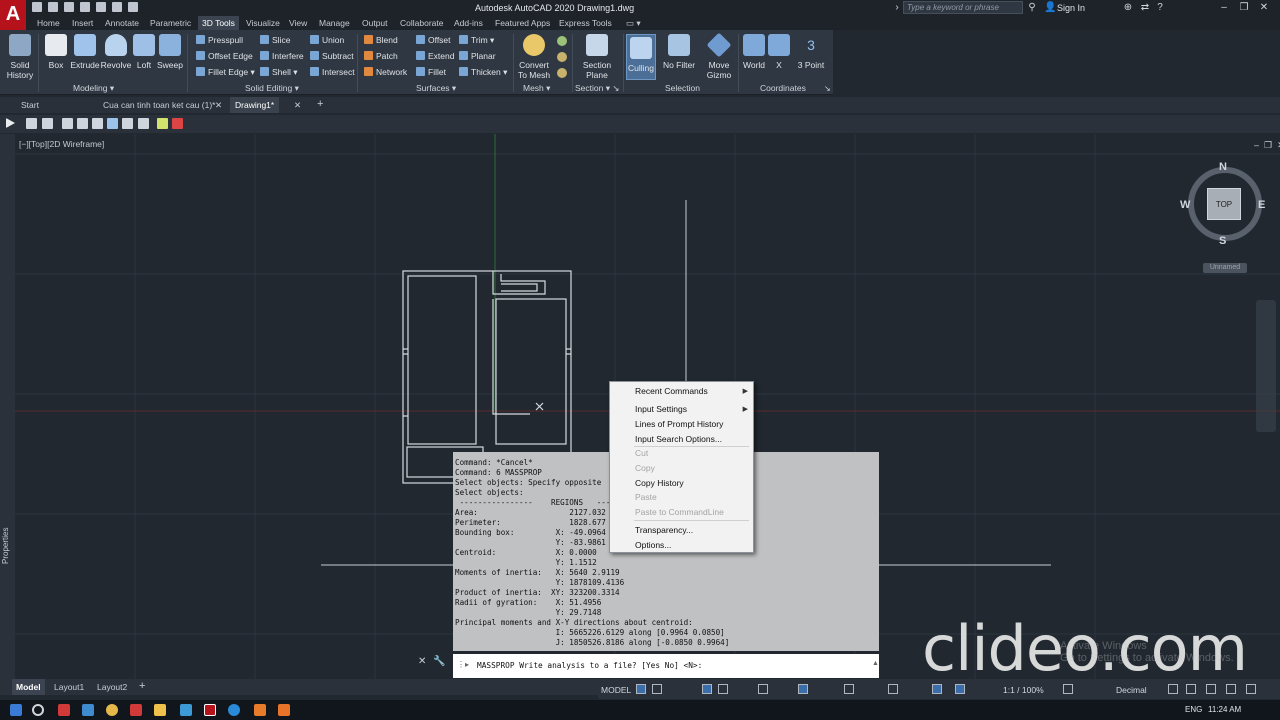  I want to click on cart-icon: ⊕, so click(1128, 8).